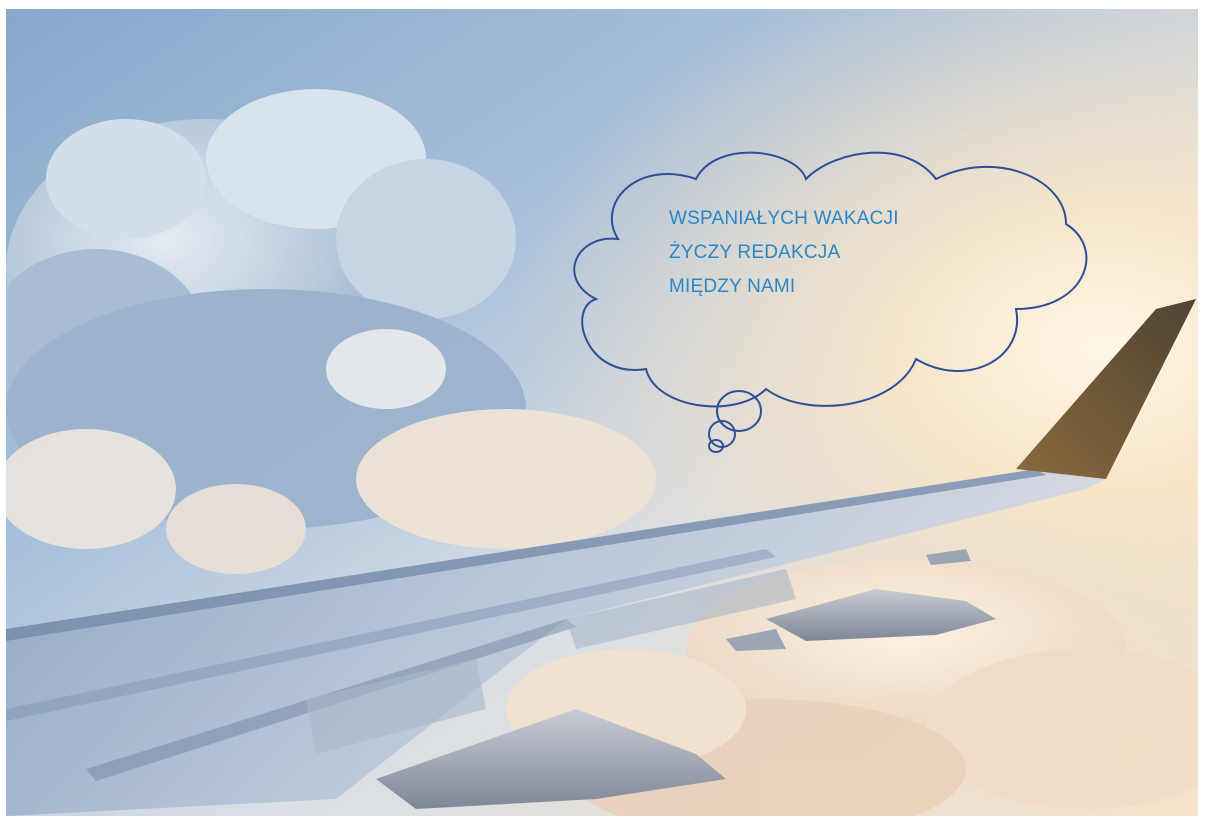  What do you see at coordinates (755, 252) in the screenshot?
I see `greeting-line-2: ŻYCZY REDAKCJA` at bounding box center [755, 252].